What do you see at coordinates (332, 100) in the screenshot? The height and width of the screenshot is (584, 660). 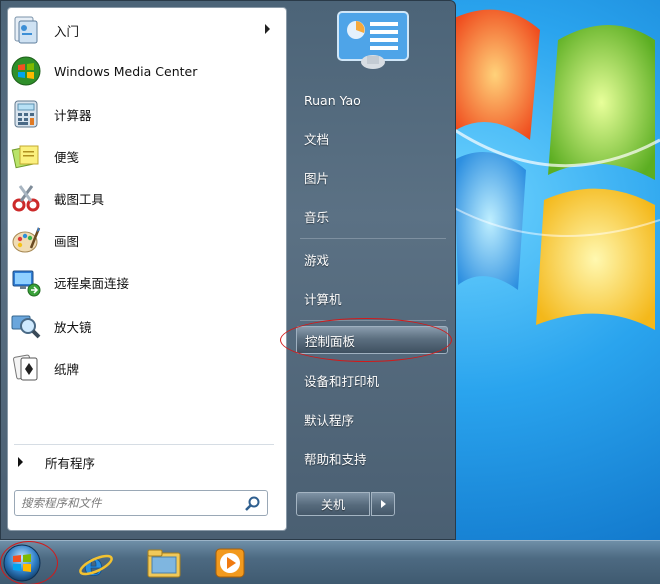 I see `right-item-label: Ruan Yao` at bounding box center [332, 100].